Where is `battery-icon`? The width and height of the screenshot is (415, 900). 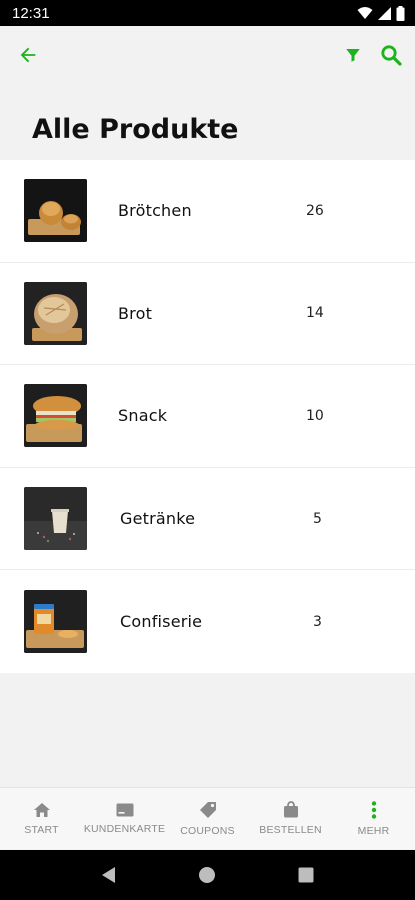 battery-icon is located at coordinates (400, 13).